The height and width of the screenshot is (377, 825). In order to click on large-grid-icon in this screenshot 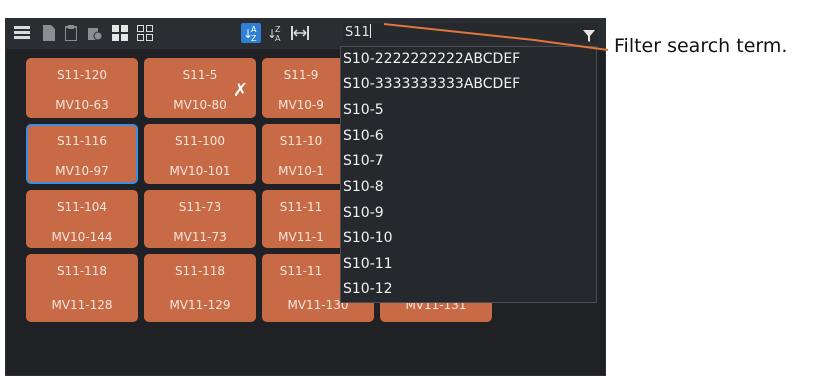, I will do `click(120, 33)`.